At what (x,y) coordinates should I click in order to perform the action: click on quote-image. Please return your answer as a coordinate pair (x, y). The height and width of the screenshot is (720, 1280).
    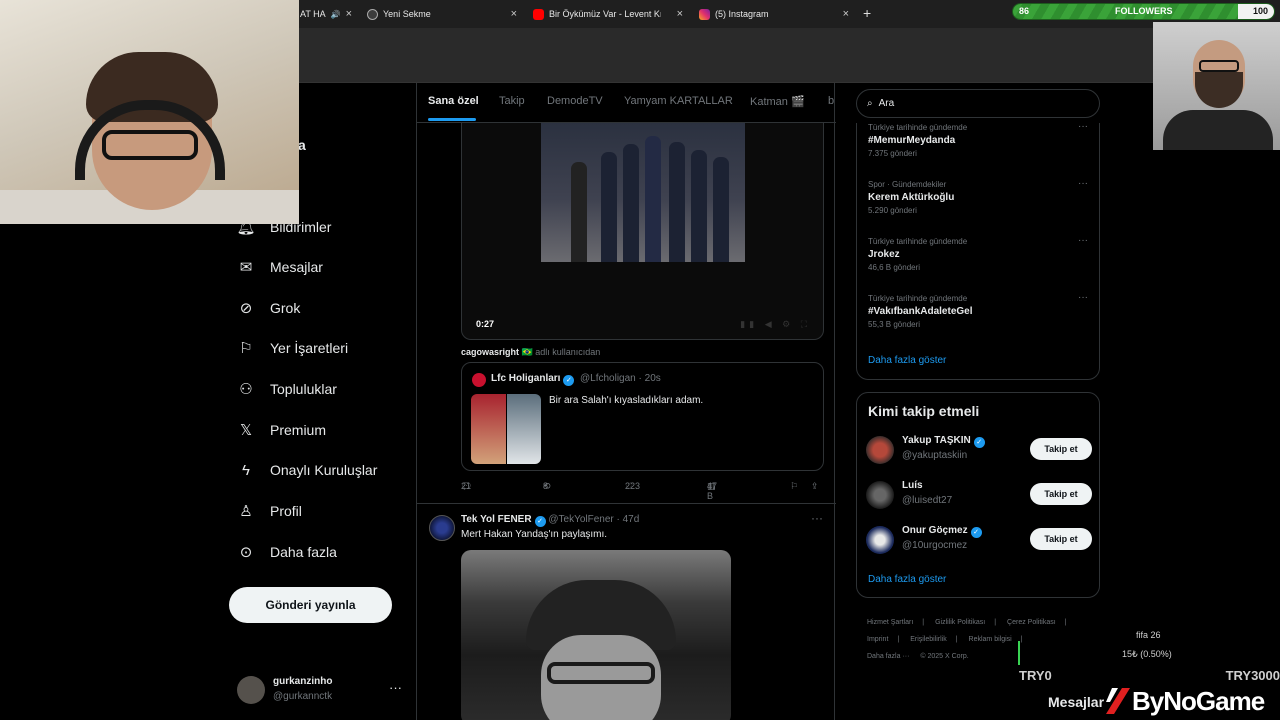
    Looking at the image, I should click on (506, 429).